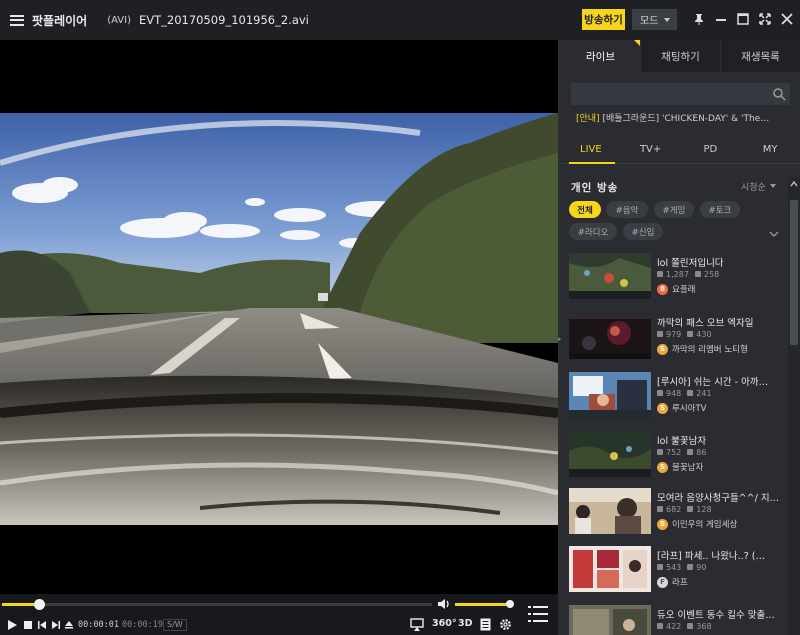 The height and width of the screenshot is (635, 800). Describe the element at coordinates (677, 274) in the screenshot. I see `viewer-value: 1,287` at that location.